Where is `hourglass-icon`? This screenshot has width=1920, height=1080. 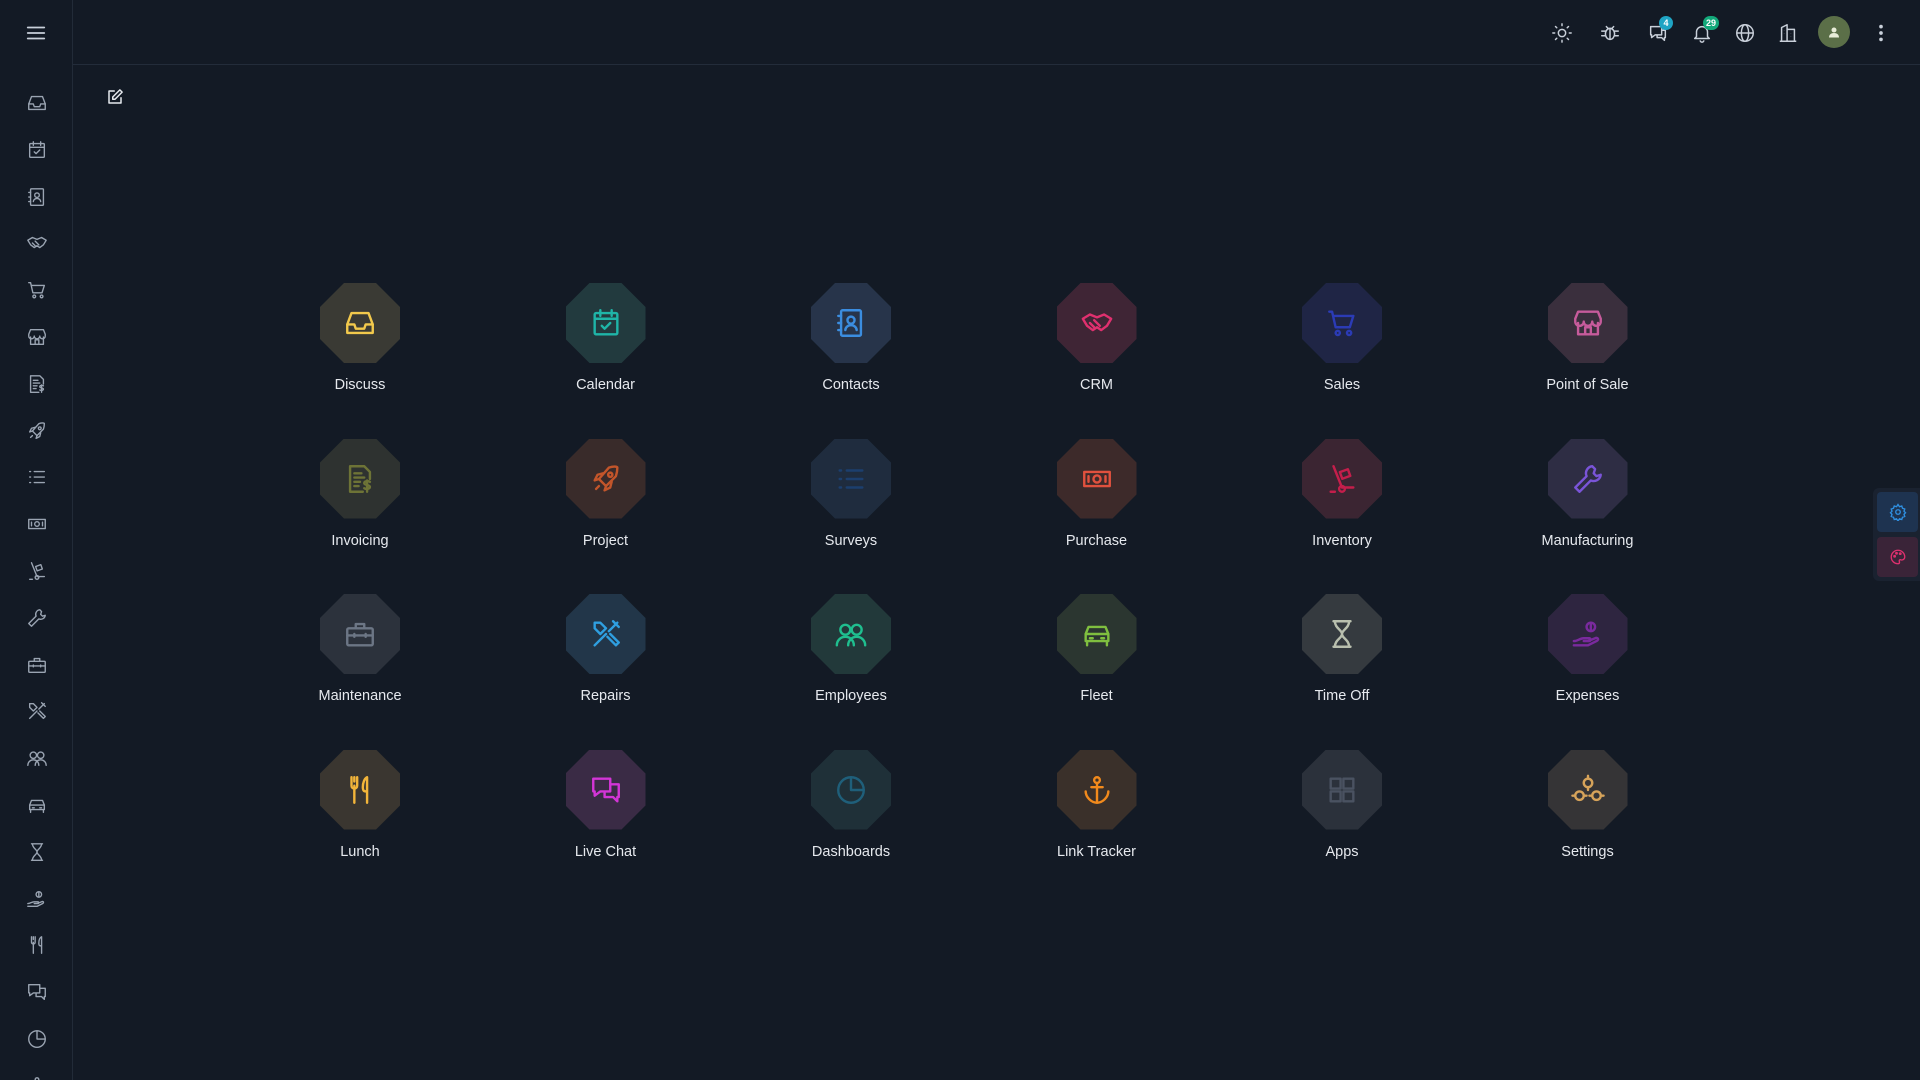
hourglass-icon is located at coordinates (37, 851).